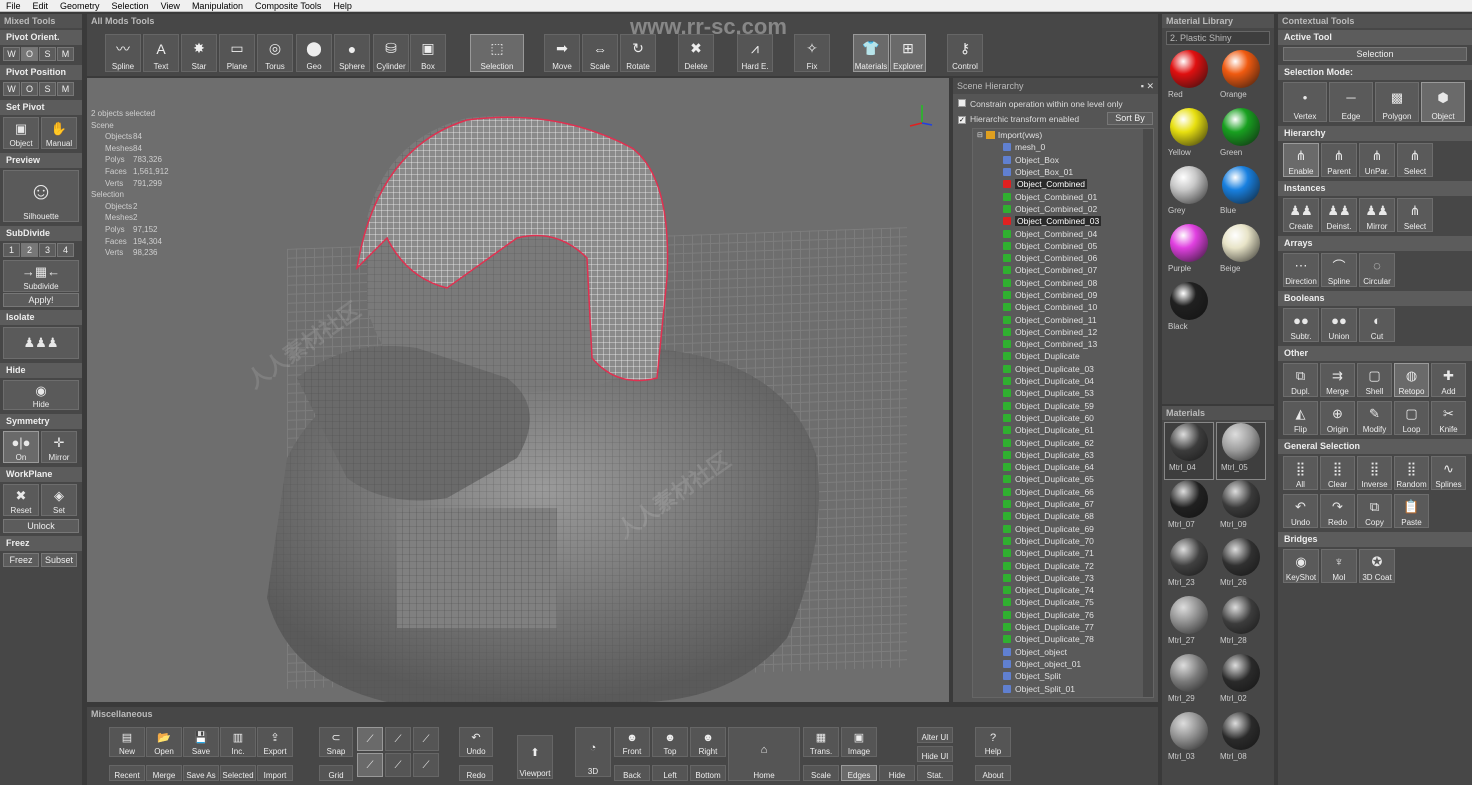 Image resolution: width=1472 pixels, height=785 pixels. I want to click on booleans-subtr-button: ●● Subtr., so click(1301, 325).